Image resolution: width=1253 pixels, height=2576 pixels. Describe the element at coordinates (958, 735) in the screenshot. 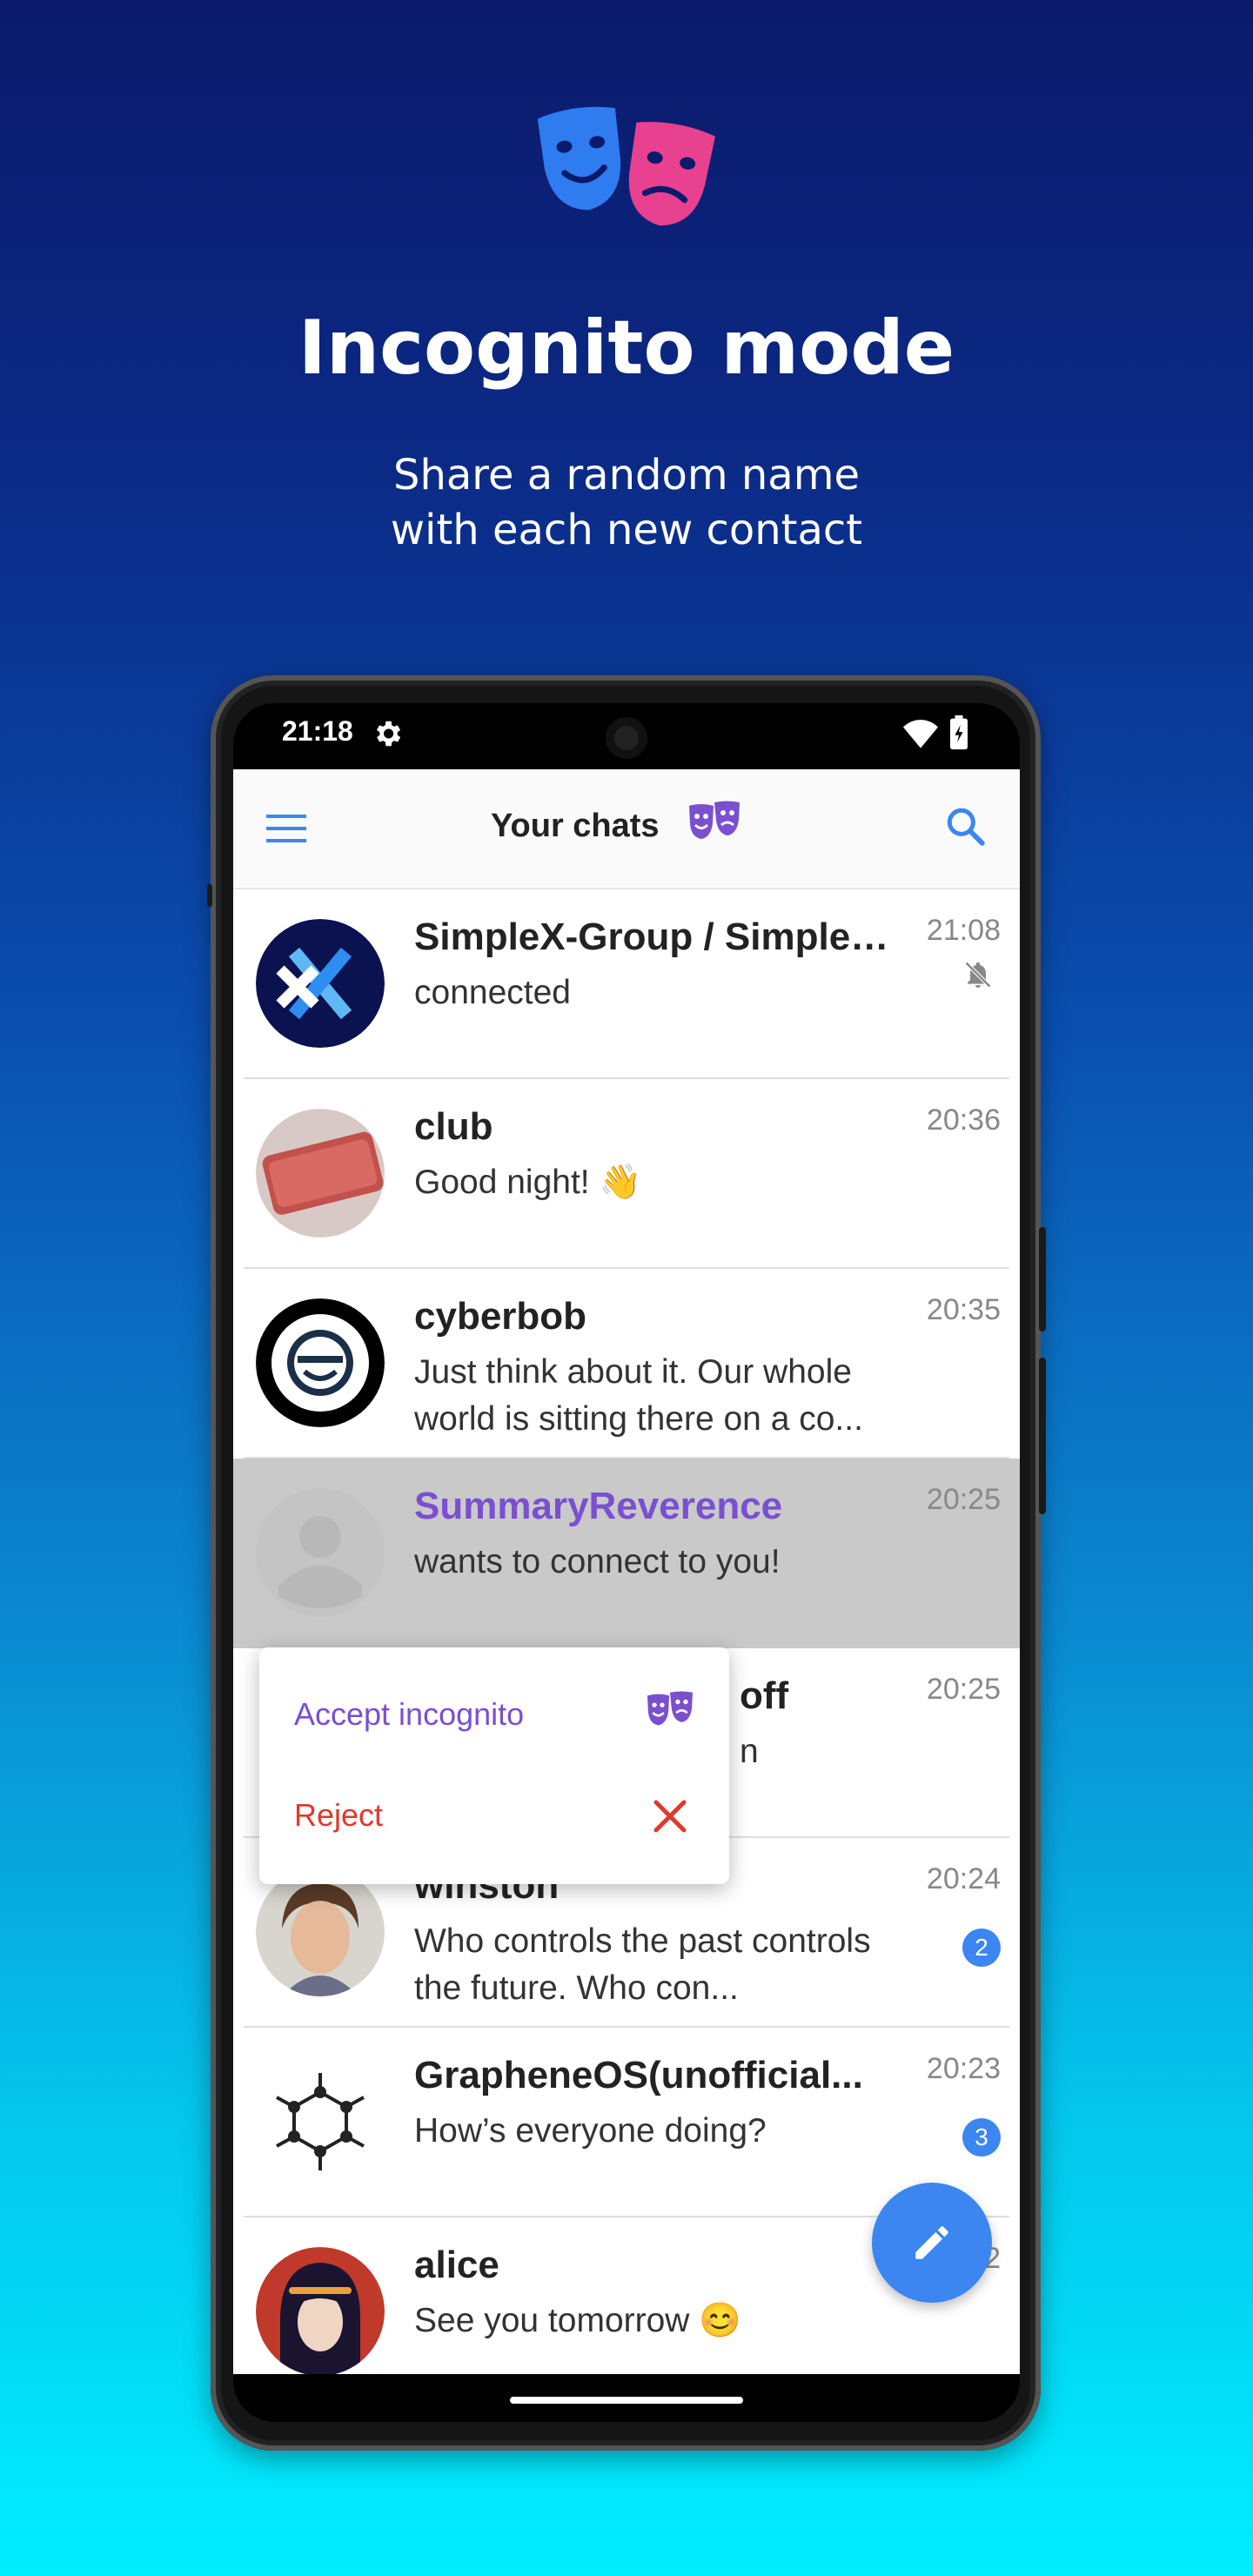

I see `battery-icon` at that location.